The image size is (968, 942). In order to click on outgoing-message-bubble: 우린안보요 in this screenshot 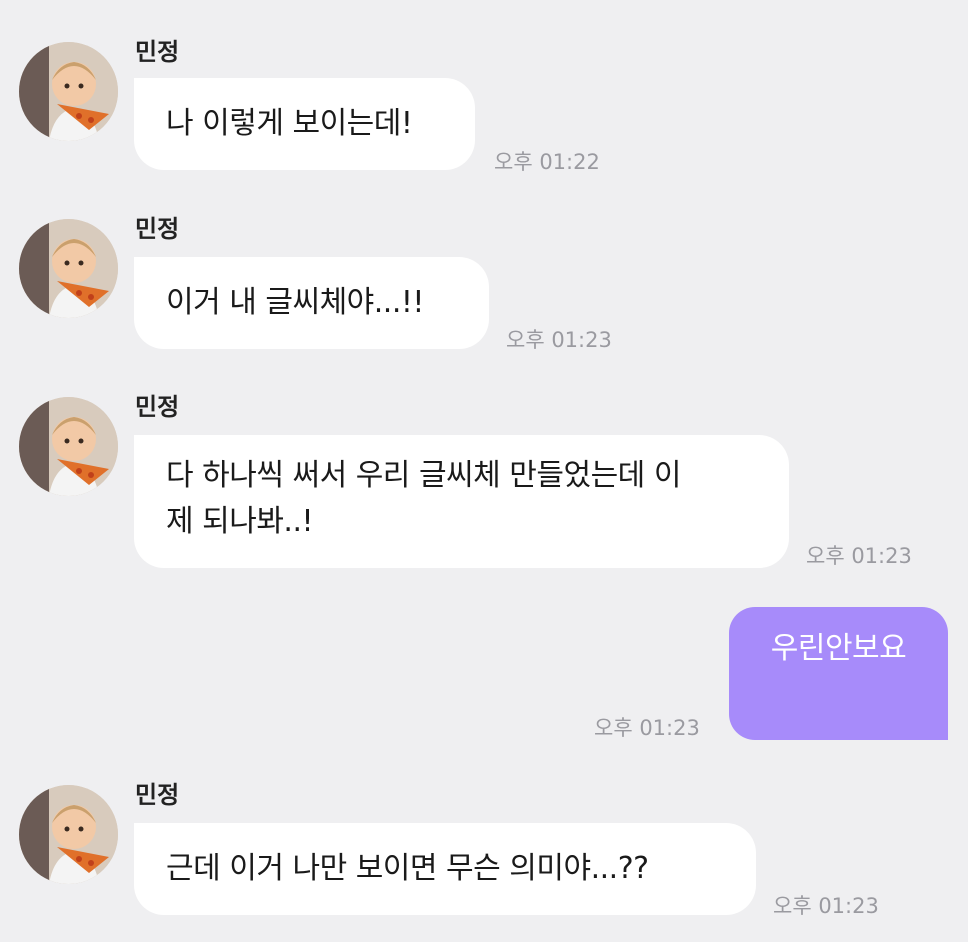, I will do `click(838, 673)`.